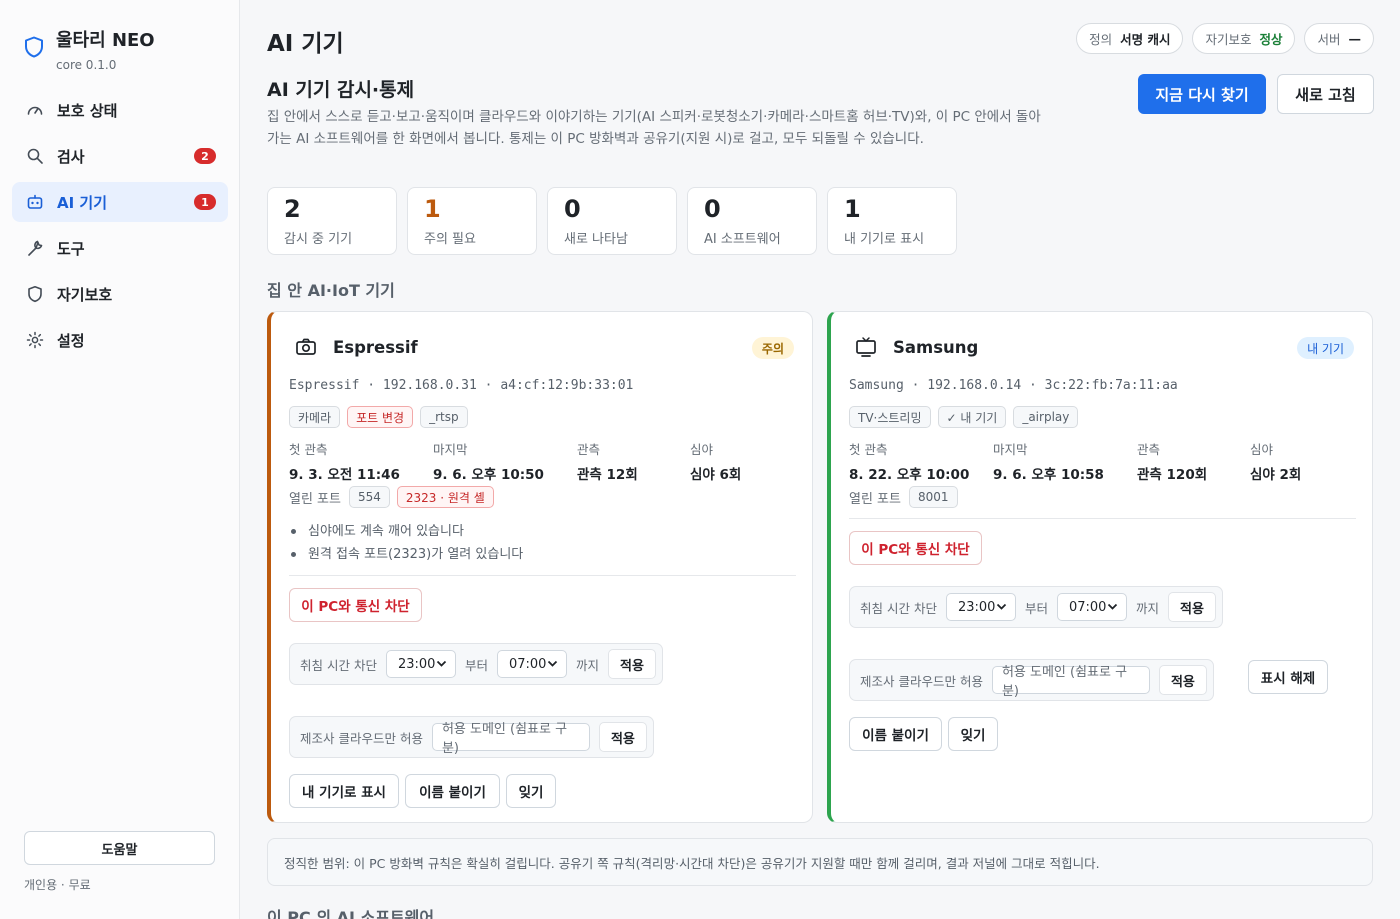  What do you see at coordinates (884, 239) in the screenshot?
I see `stat-label: 내 기기로 표시` at bounding box center [884, 239].